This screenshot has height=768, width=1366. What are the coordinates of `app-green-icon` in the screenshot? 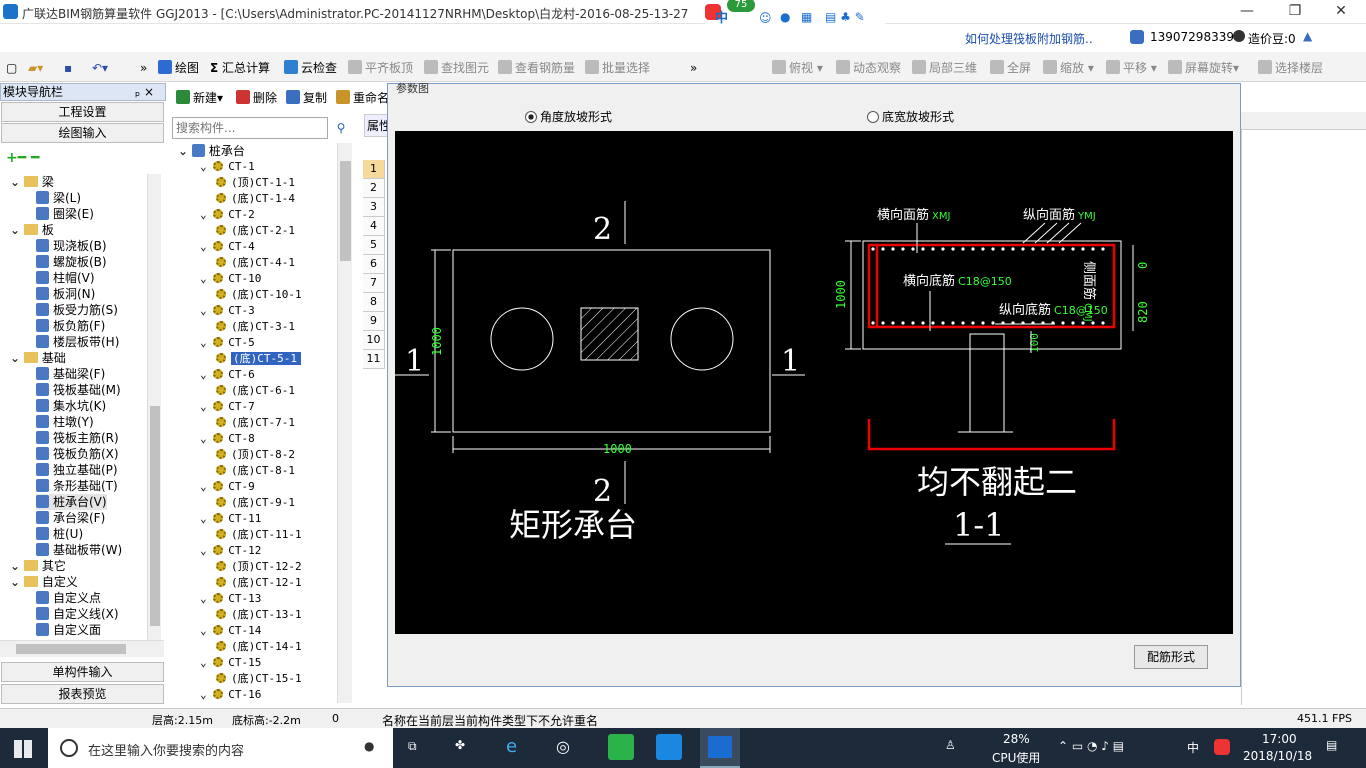 It's located at (621, 747).